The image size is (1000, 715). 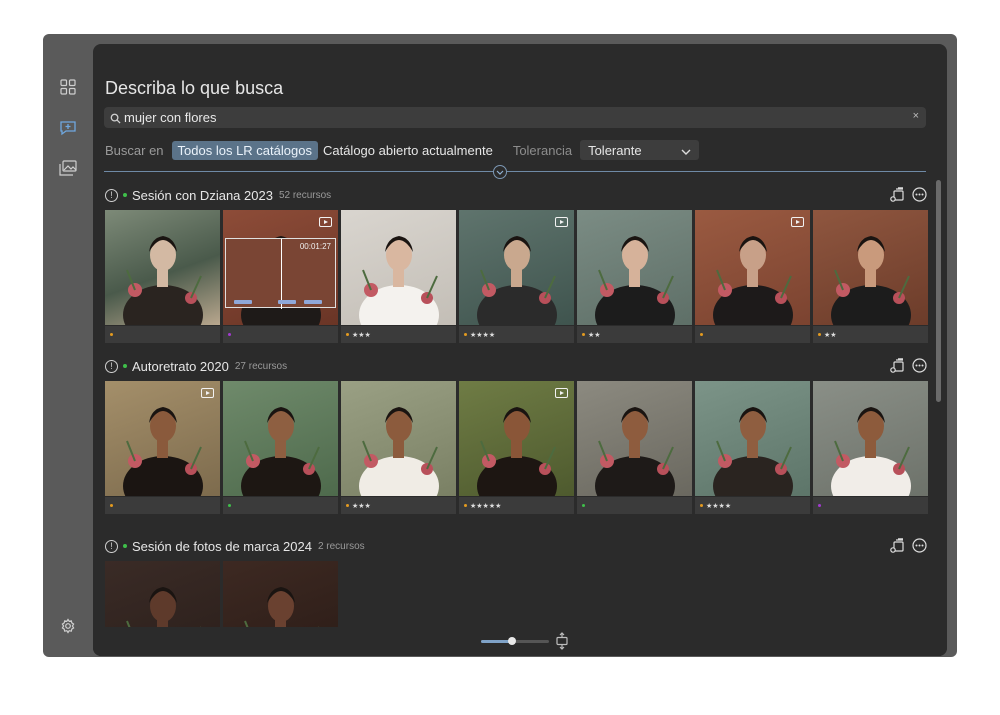 What do you see at coordinates (134, 150) in the screenshot?
I see `scope-label: Buscar en` at bounding box center [134, 150].